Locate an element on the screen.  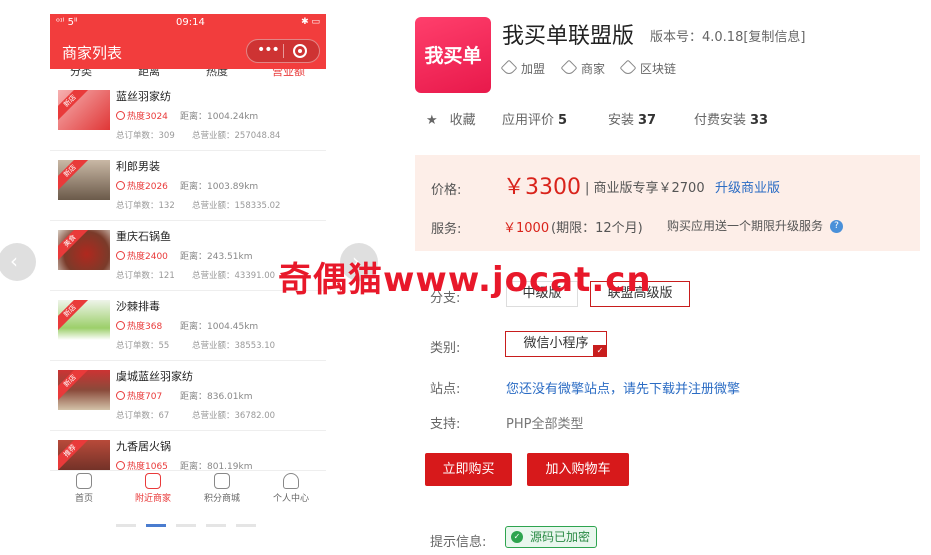
tab-points-mall: 积分商城 is located at coordinates (222, 488).